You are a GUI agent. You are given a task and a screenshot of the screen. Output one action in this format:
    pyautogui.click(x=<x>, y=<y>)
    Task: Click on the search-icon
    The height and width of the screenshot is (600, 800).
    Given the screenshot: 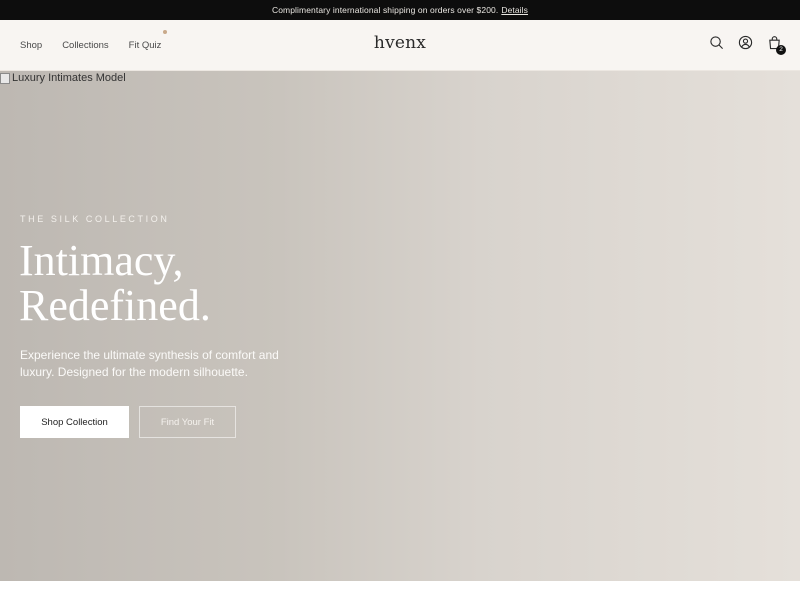 What is the action you would take?
    pyautogui.click(x=716, y=42)
    